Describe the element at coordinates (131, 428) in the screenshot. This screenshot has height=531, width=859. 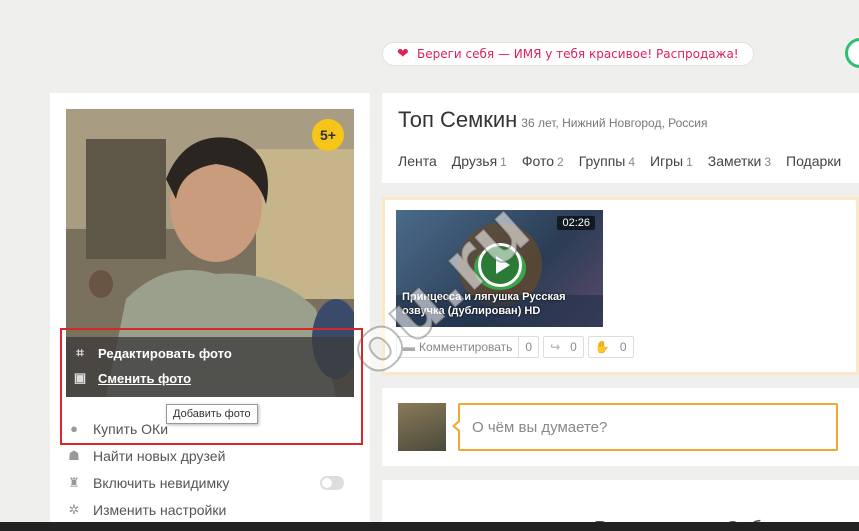
I see `sidebar-item-label: Купить ОКи` at that location.